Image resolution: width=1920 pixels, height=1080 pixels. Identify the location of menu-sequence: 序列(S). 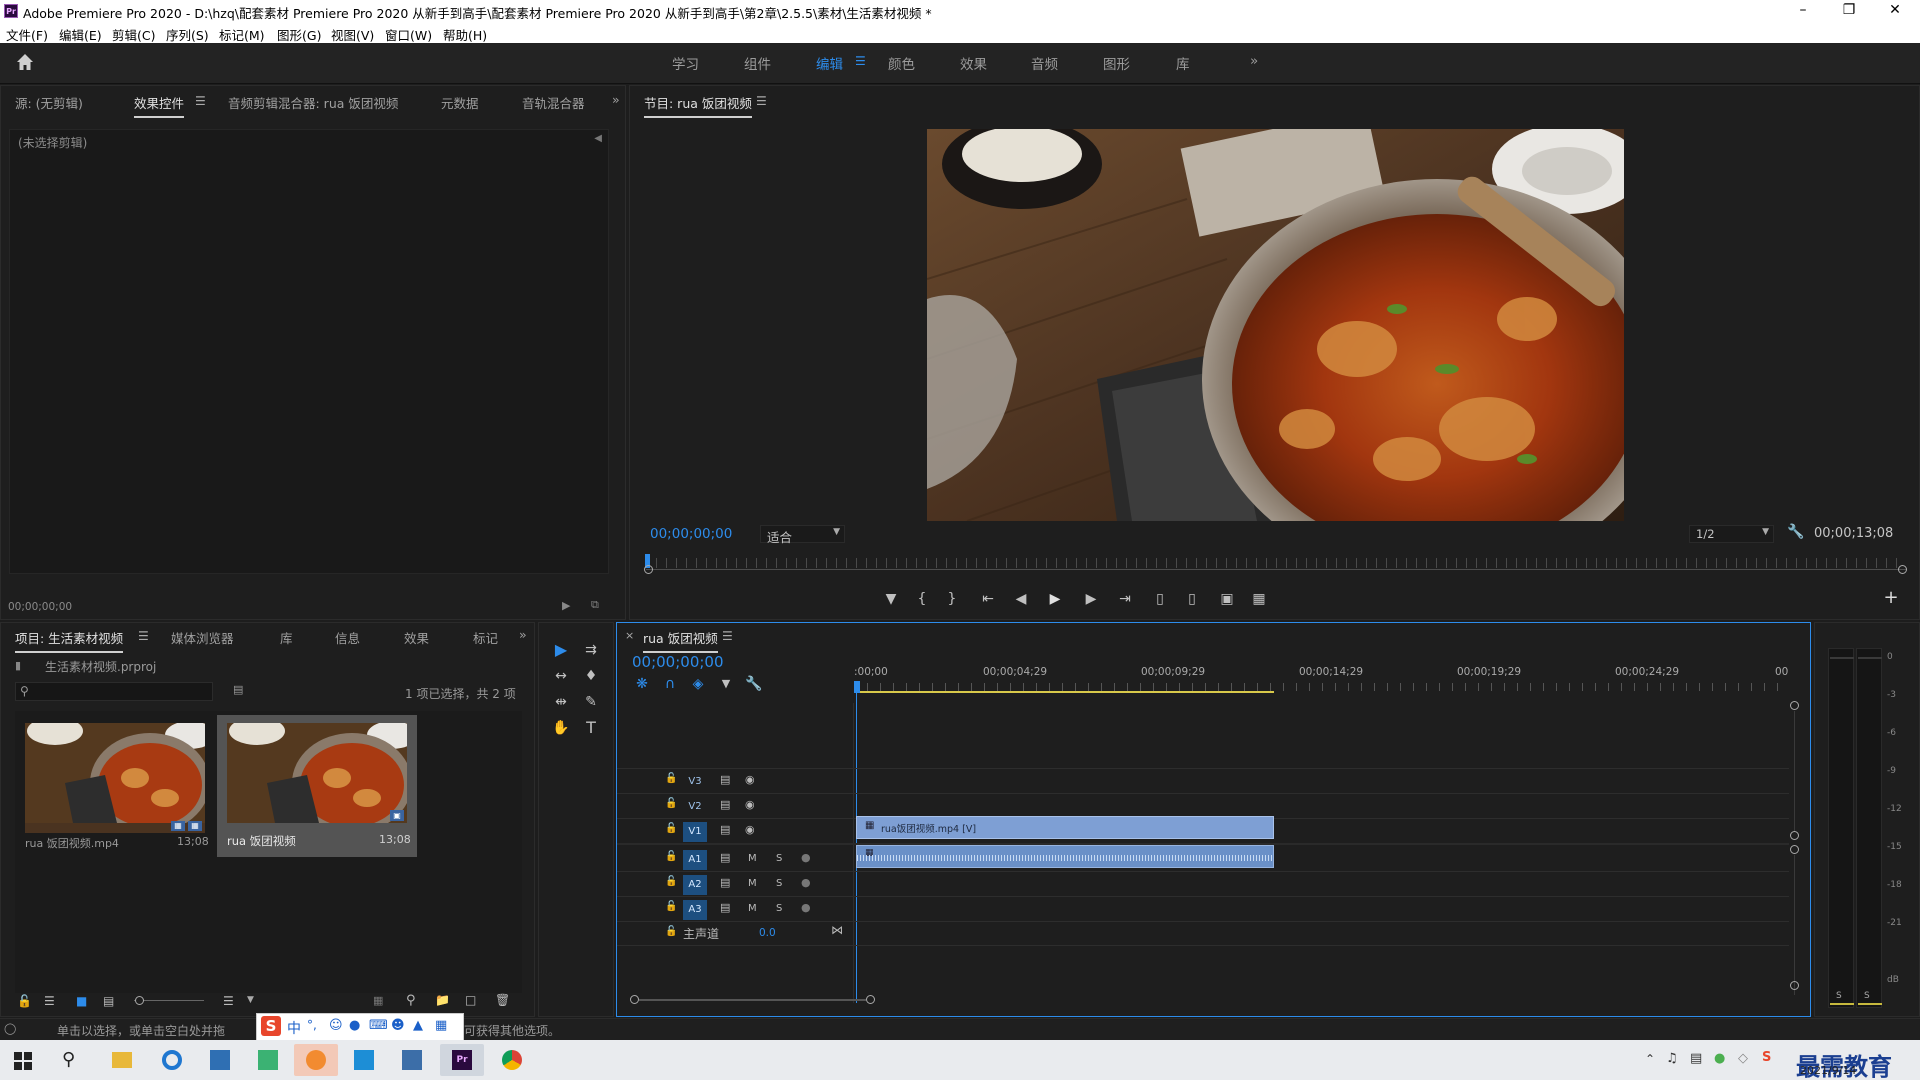
(187, 34).